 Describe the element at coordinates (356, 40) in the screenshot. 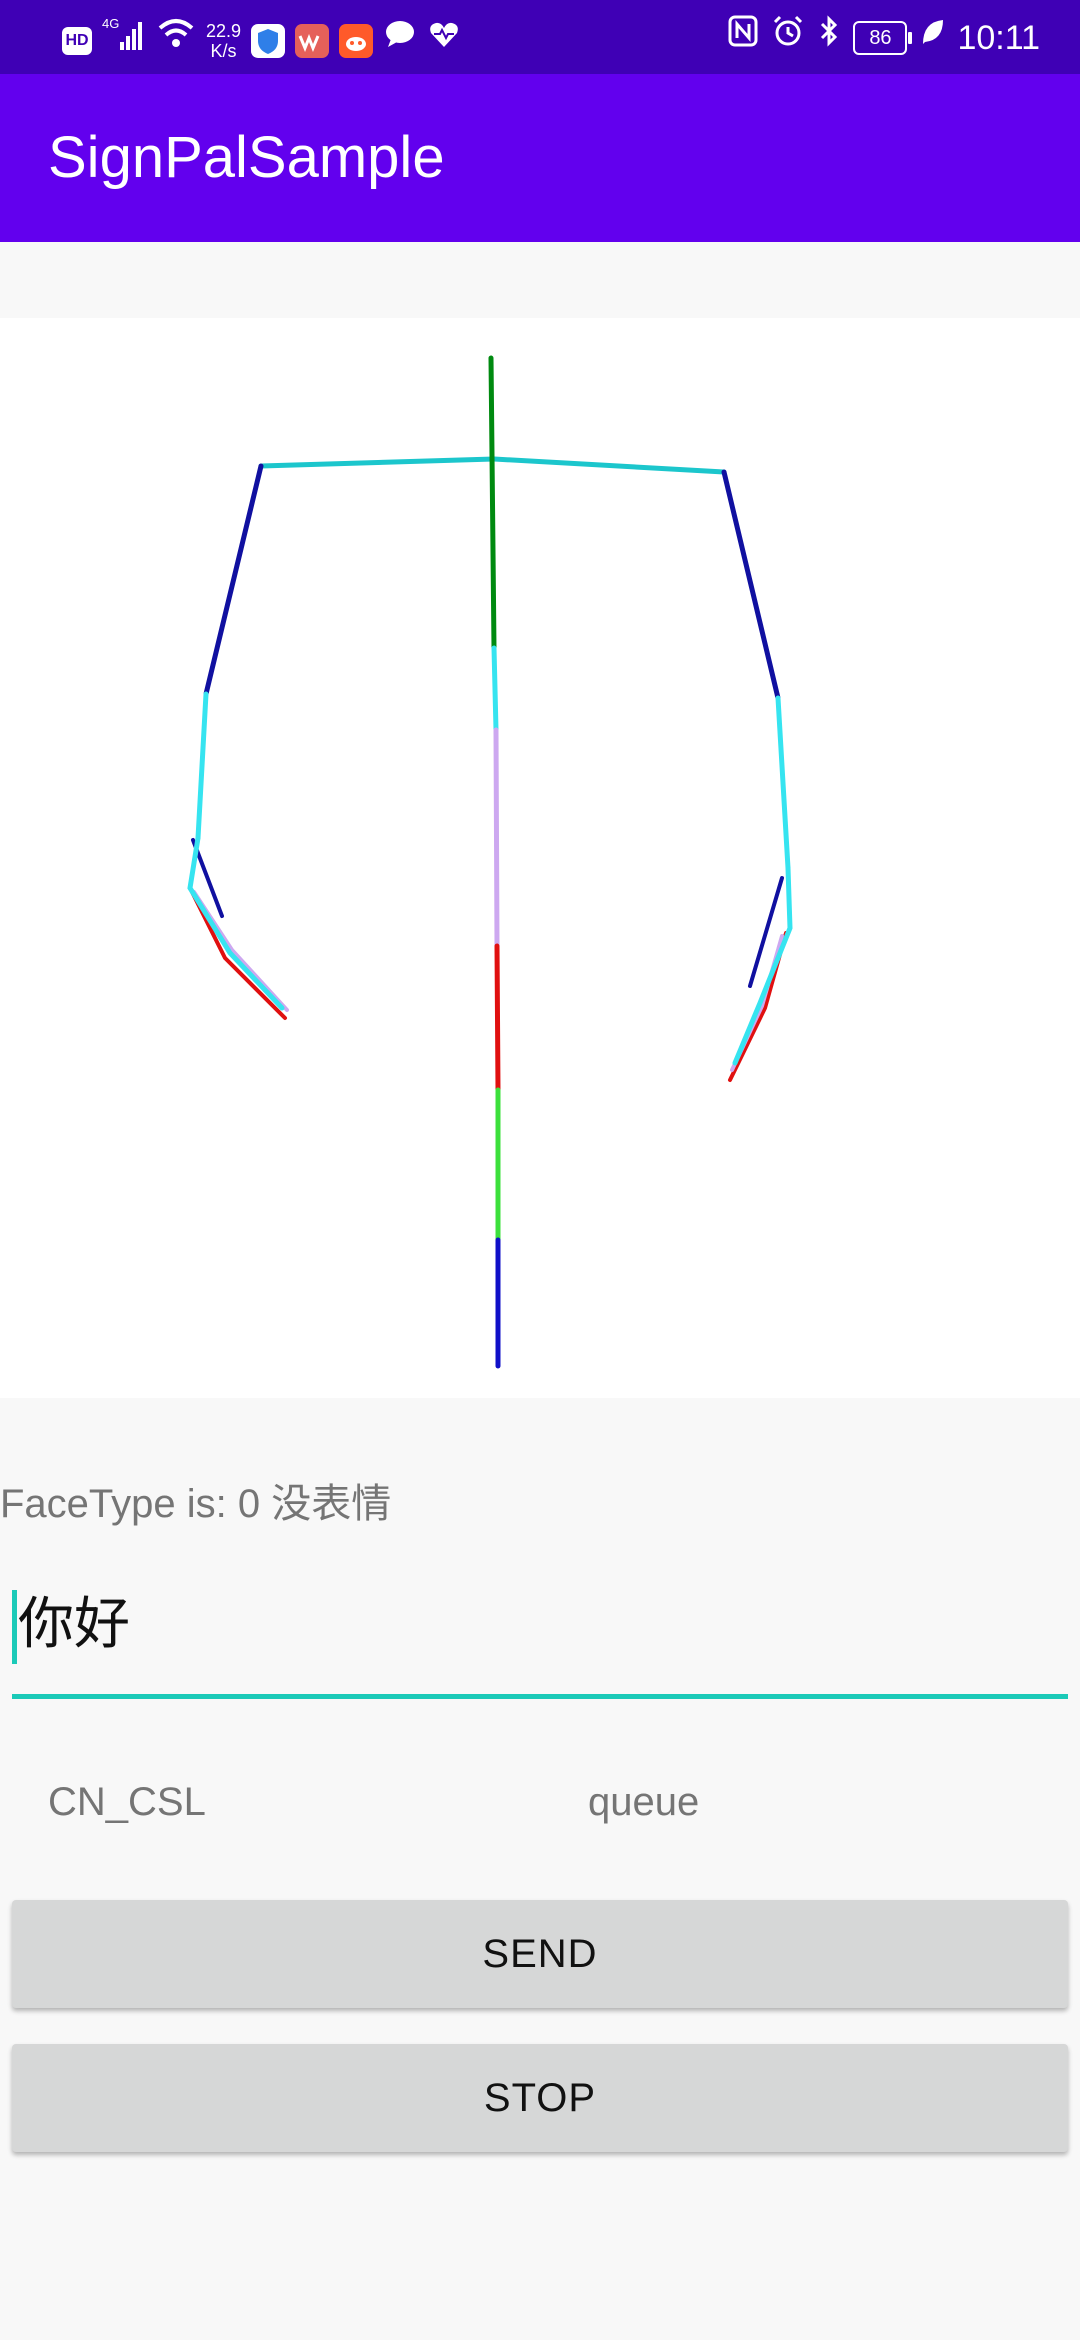

I see `reddit-app-icon` at that location.